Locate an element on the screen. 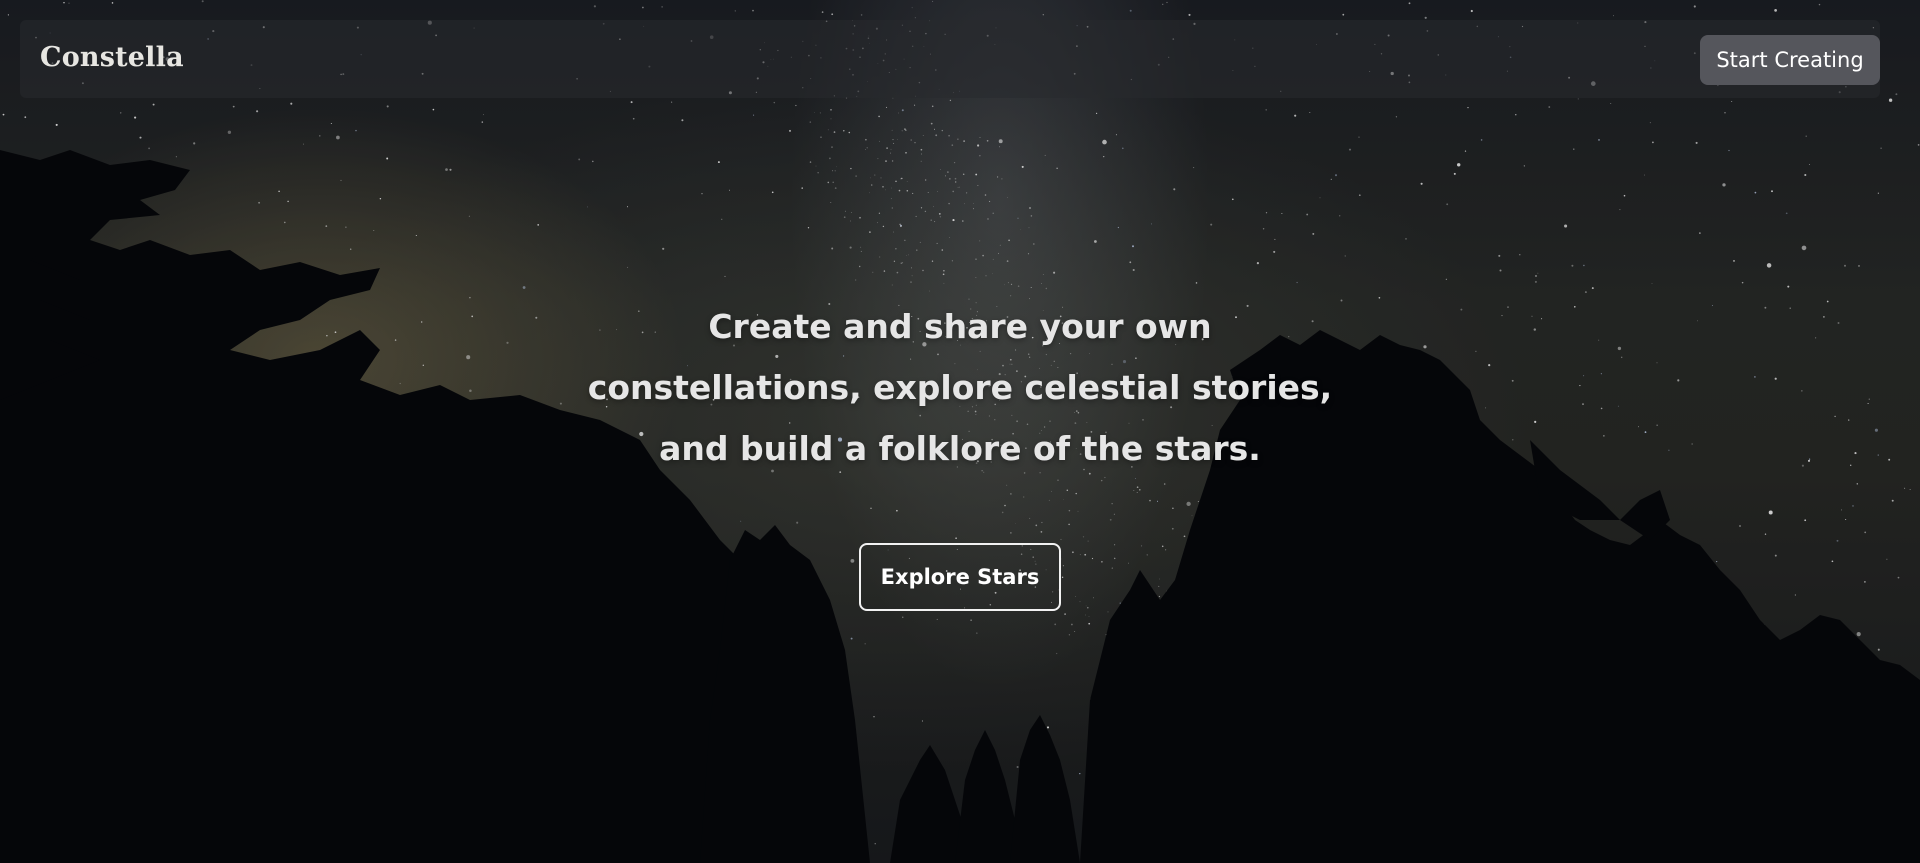 This screenshot has width=1920, height=863. hero-line-1: Create and share your own is located at coordinates (960, 326).